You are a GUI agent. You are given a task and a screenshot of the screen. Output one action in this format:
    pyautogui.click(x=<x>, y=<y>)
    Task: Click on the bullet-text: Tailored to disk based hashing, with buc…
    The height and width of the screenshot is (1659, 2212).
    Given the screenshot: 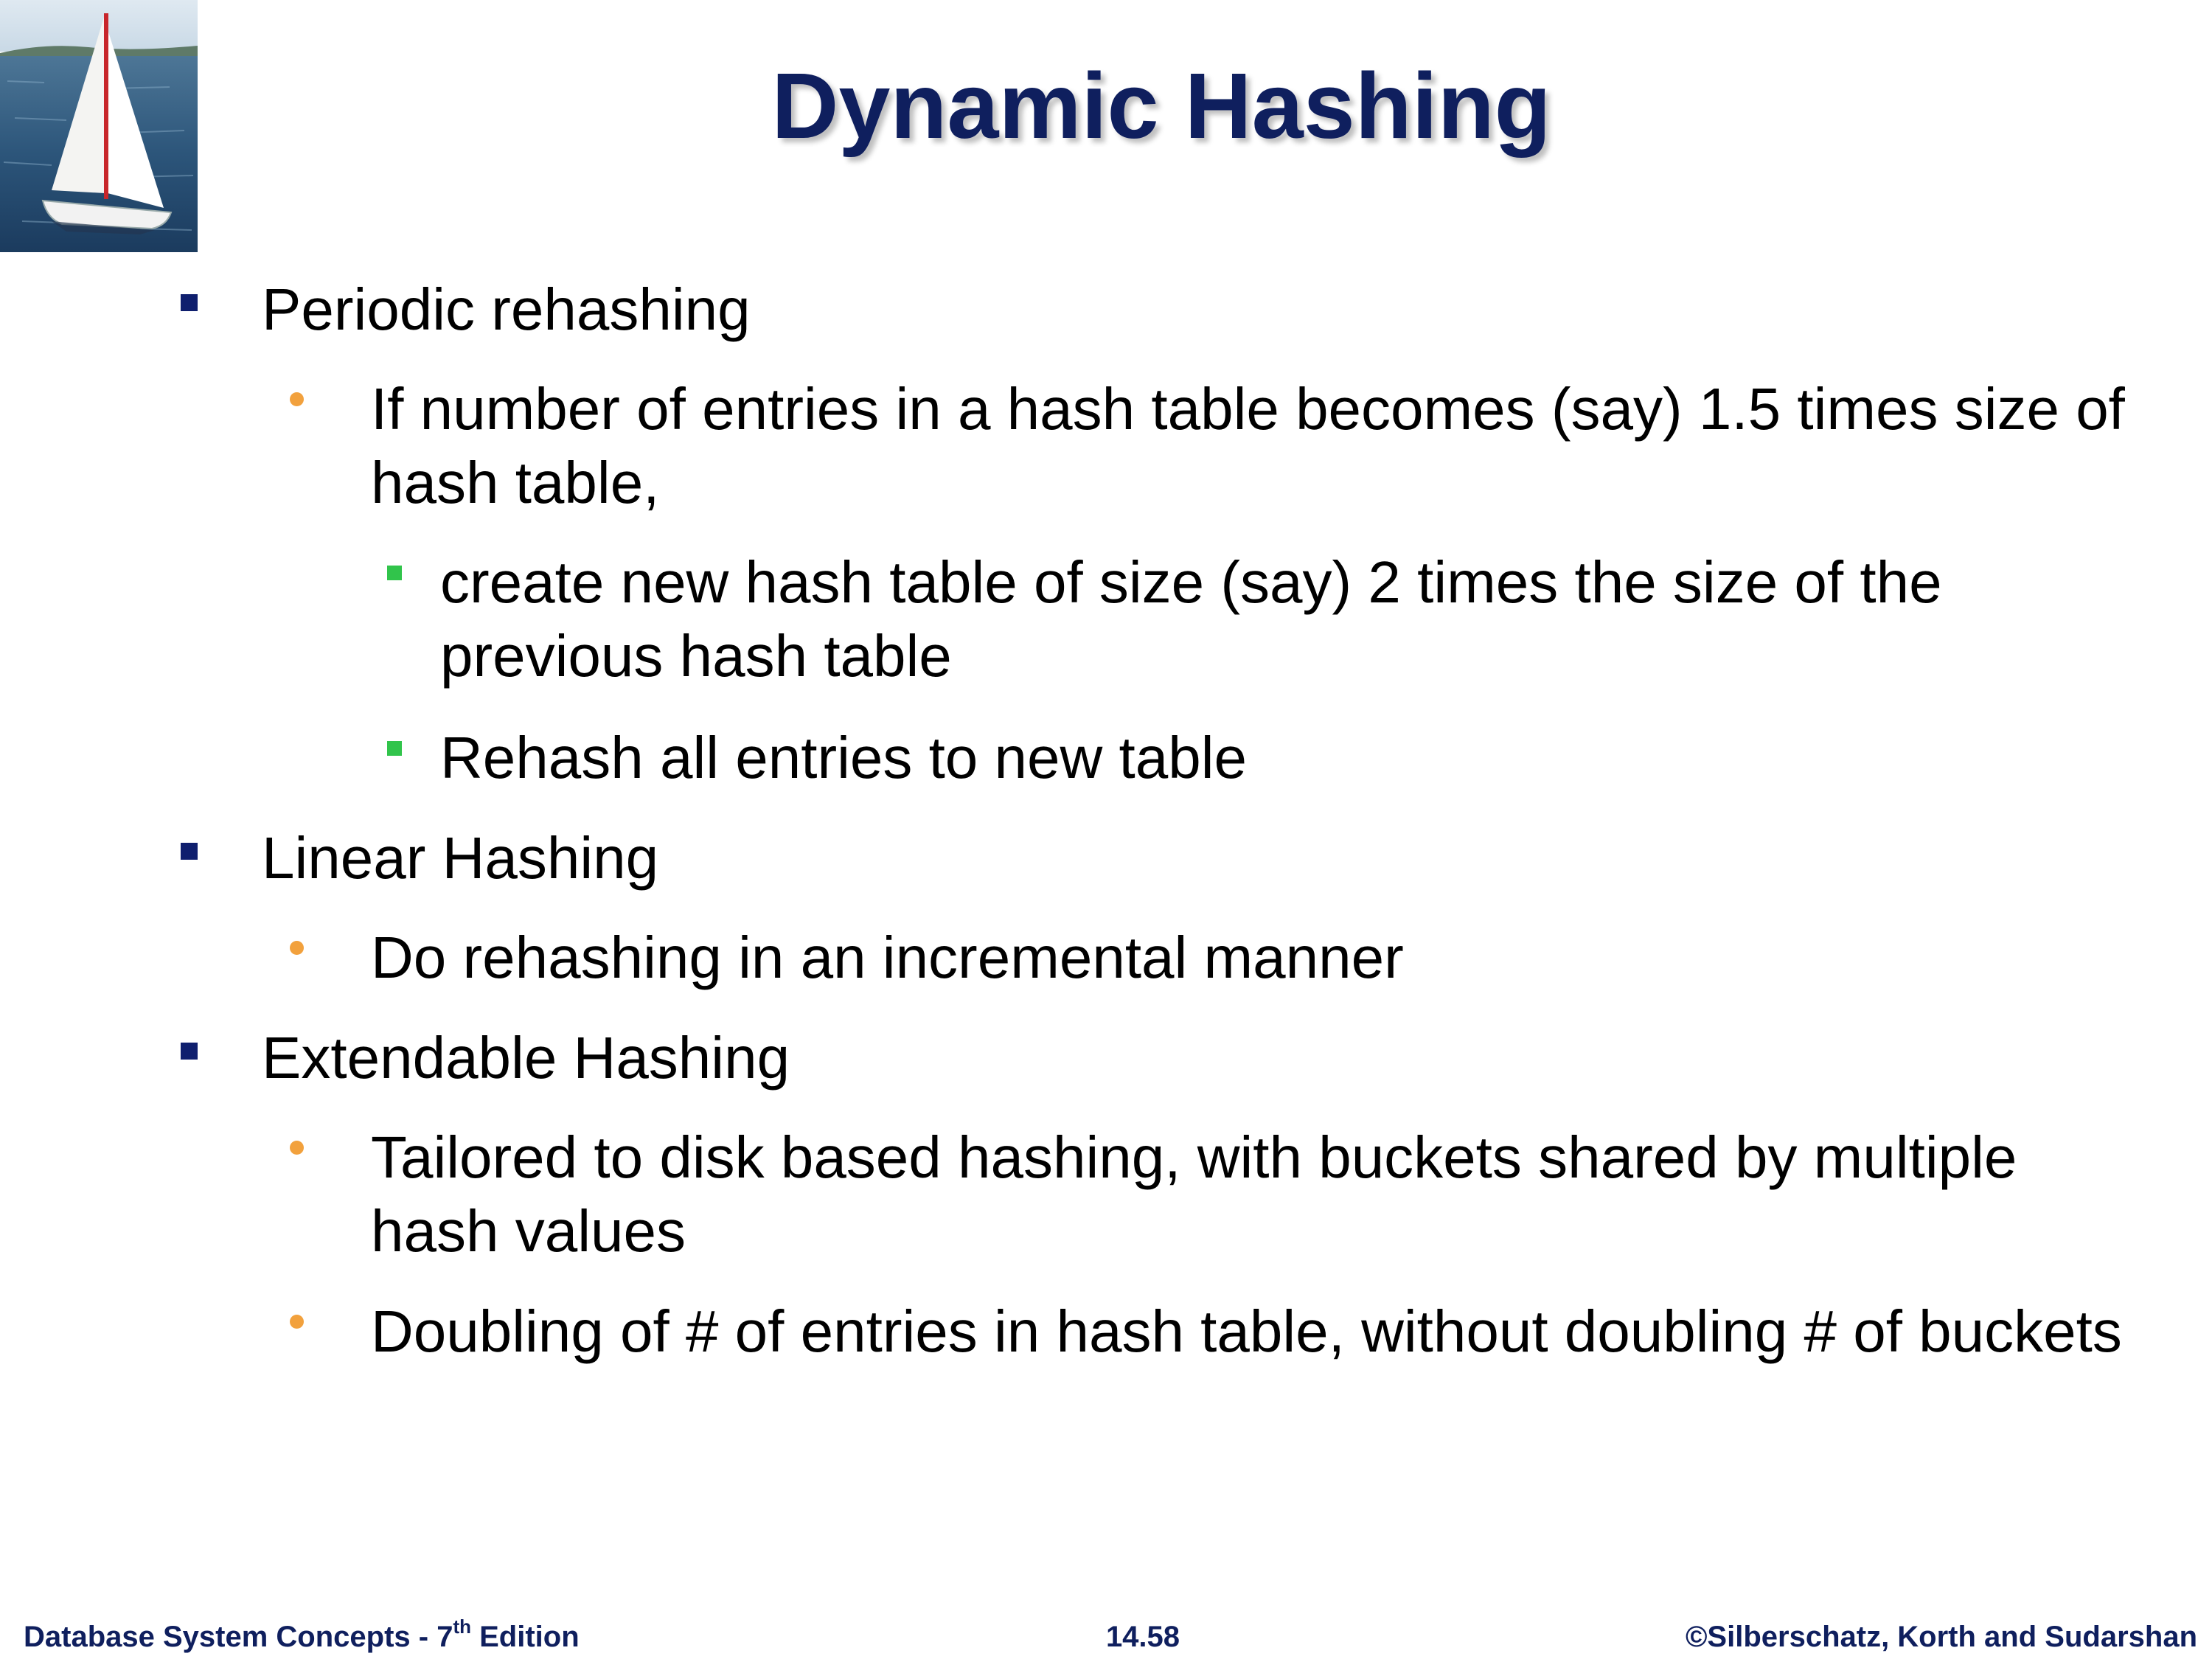 What is the action you would take?
    pyautogui.click(x=1194, y=1194)
    